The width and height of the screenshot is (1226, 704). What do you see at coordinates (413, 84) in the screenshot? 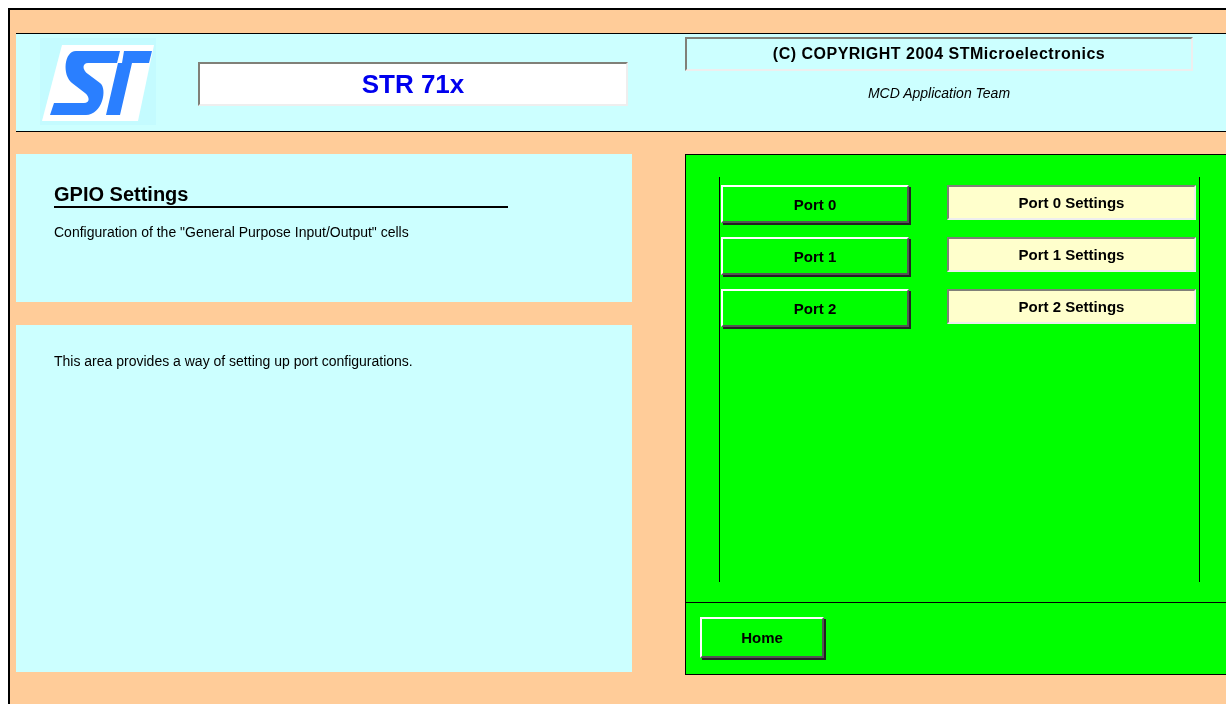
I see `product-title: STR 71x` at bounding box center [413, 84].